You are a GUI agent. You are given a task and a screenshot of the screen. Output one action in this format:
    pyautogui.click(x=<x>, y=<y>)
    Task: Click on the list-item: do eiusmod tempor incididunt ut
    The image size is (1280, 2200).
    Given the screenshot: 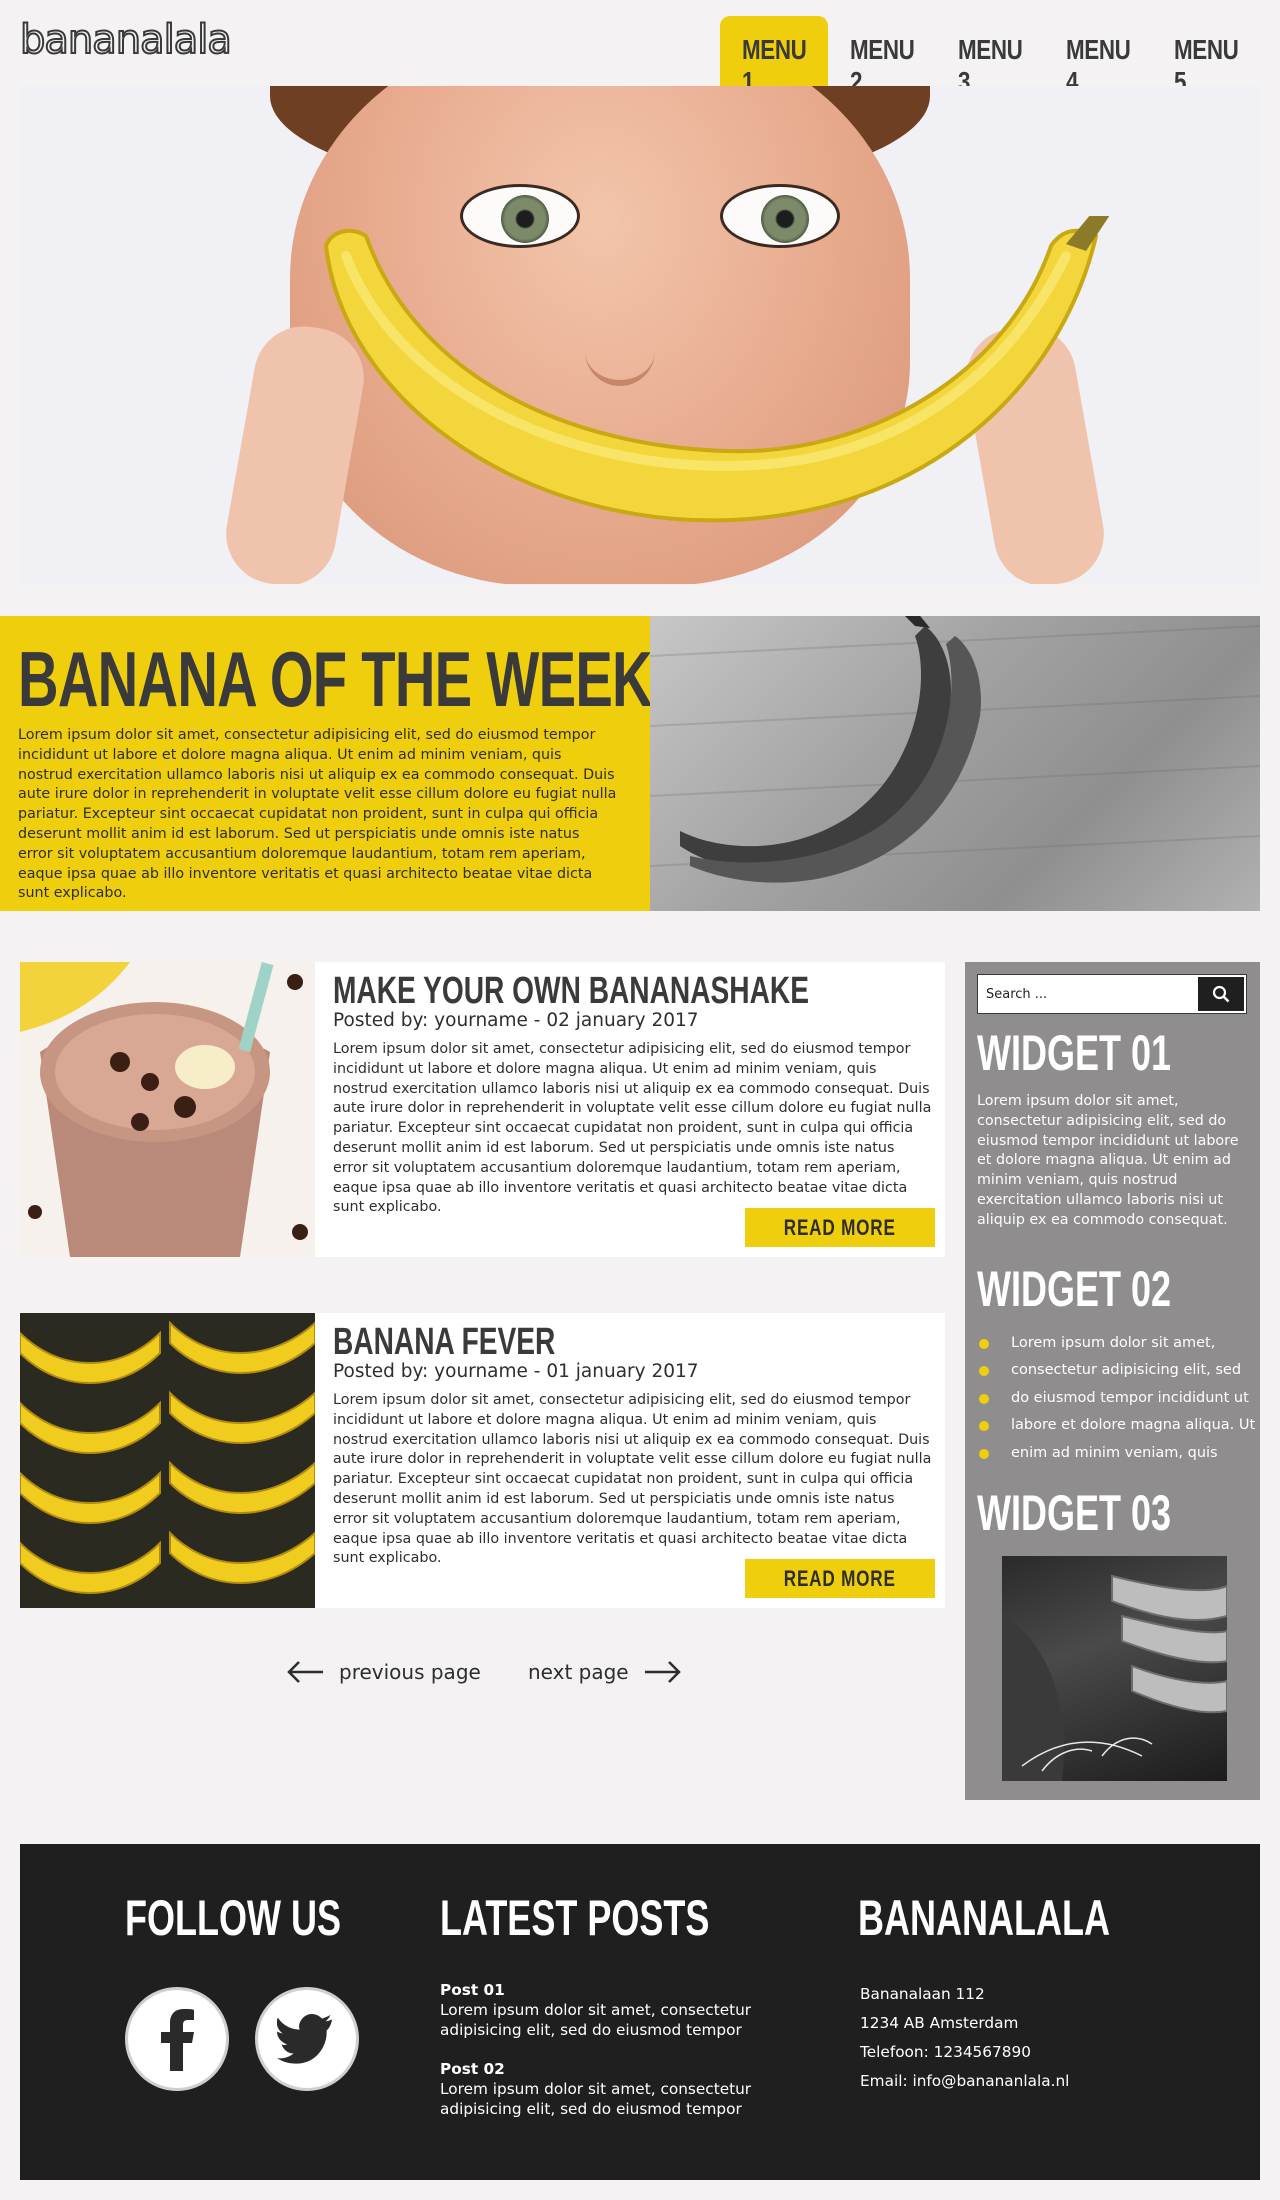 What is the action you would take?
    pyautogui.click(x=1116, y=1398)
    